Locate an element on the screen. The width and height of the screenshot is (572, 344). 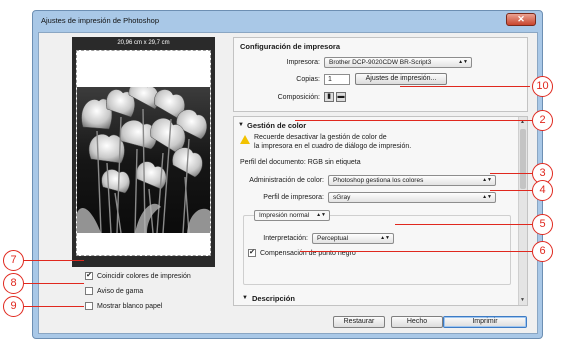
match-print-colors-label: Coincidir colores de impresión is located at coordinates (144, 276).